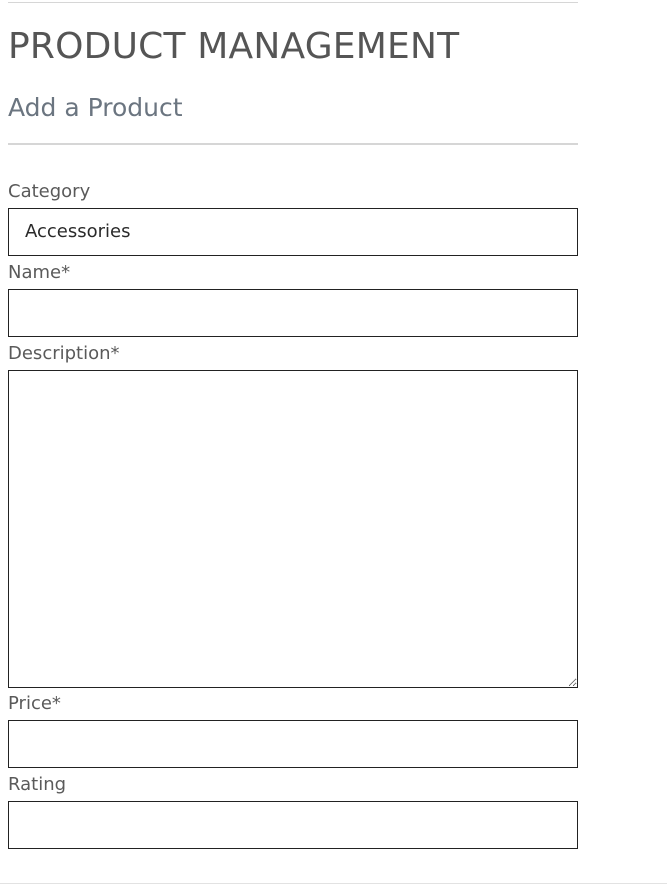 The image size is (667, 886). I want to click on category-select-wrap: Accessories, so click(293, 232).